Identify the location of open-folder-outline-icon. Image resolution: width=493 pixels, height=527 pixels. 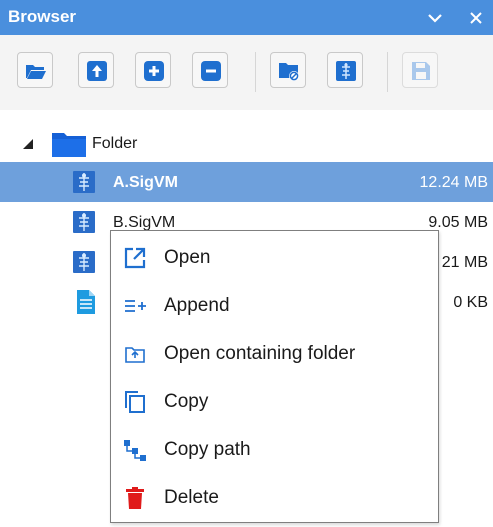
(135, 354).